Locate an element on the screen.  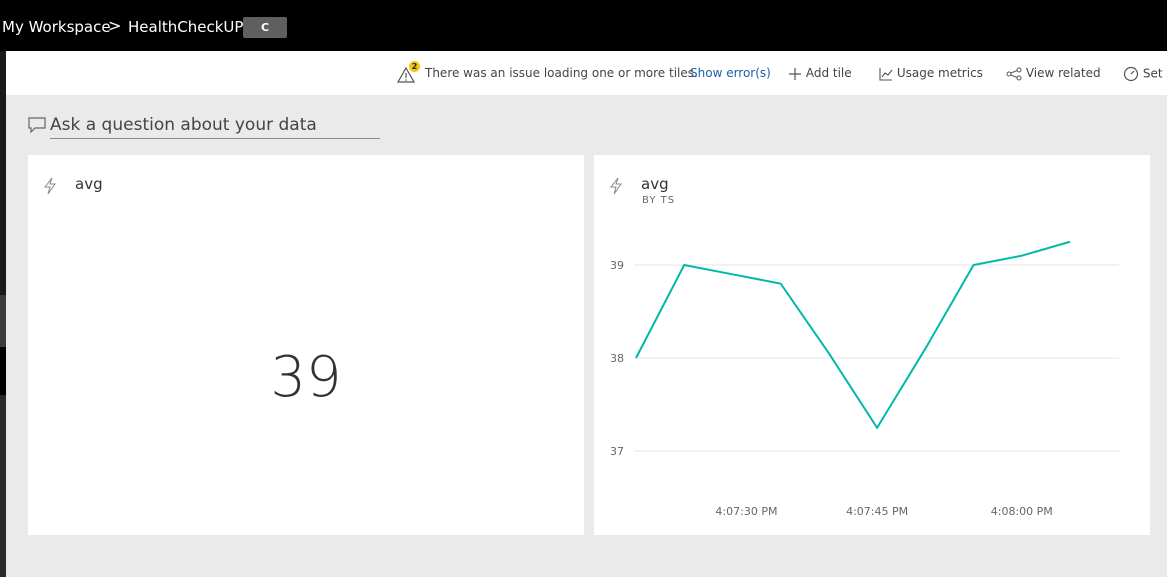
series-line is located at coordinates (853, 335).